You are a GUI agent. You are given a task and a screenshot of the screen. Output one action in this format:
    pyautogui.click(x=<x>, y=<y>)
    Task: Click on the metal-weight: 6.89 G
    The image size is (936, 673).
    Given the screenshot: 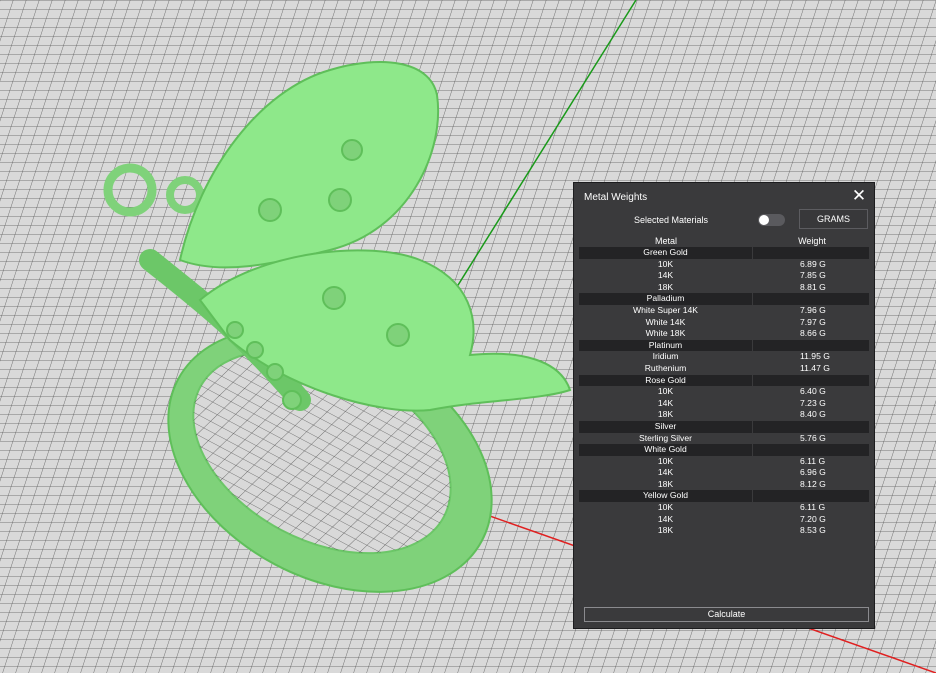 What is the action you would take?
    pyautogui.click(x=813, y=263)
    